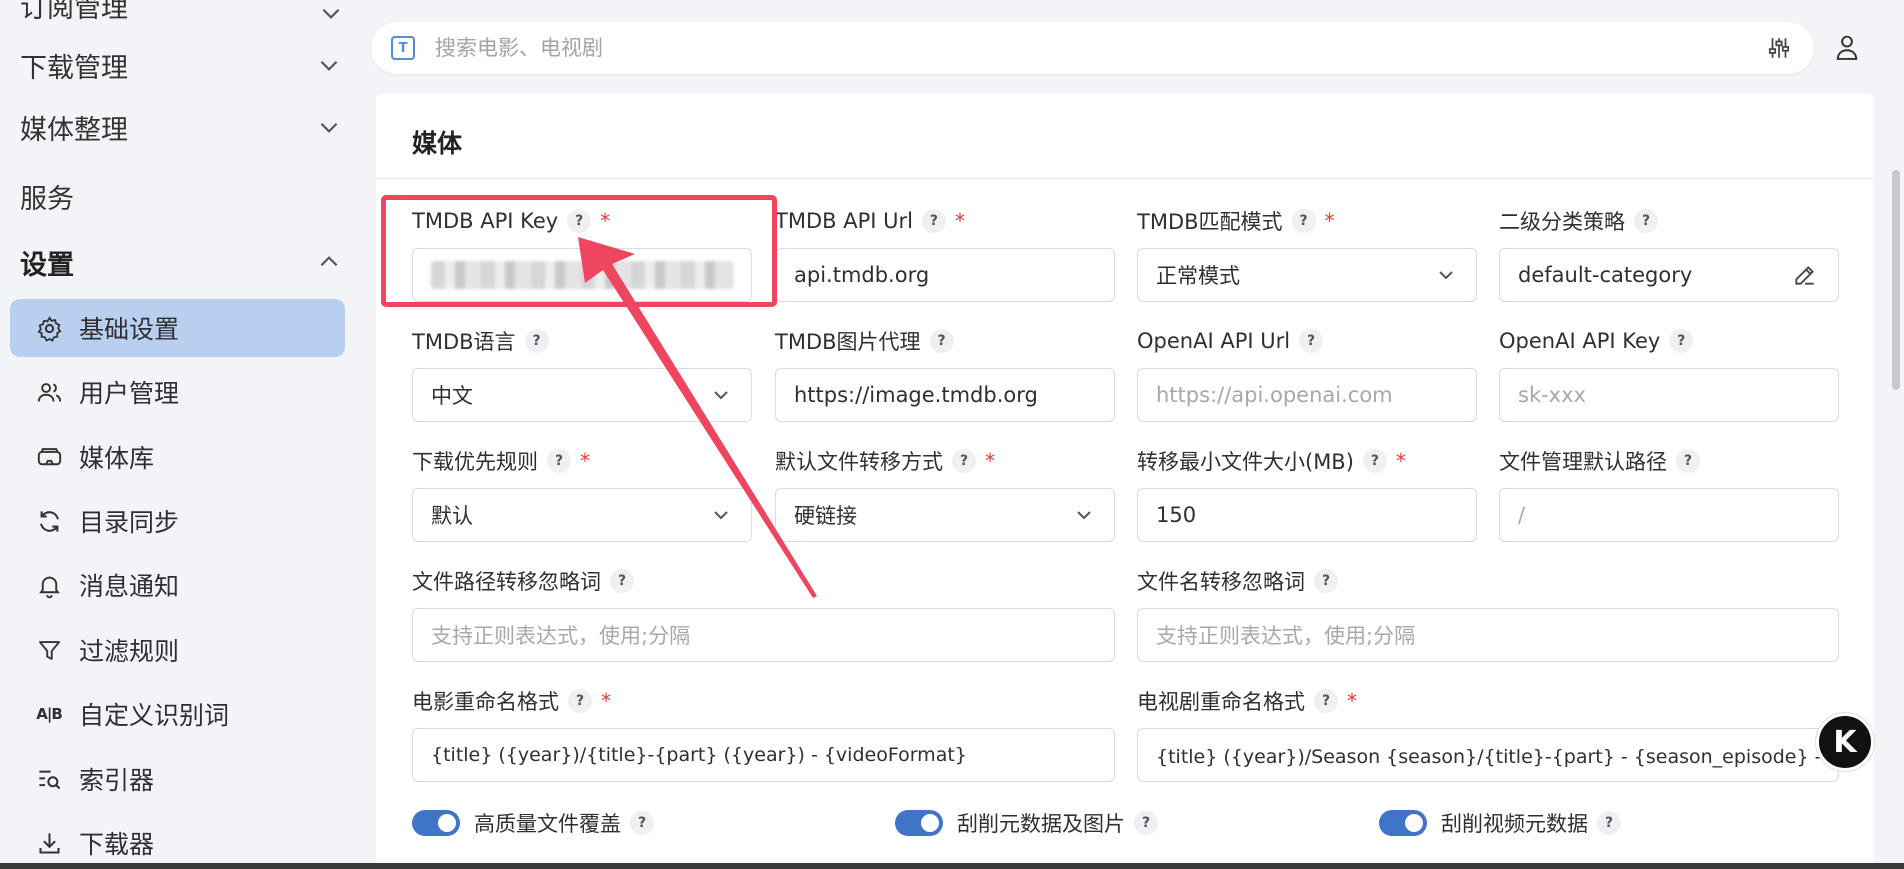 Image resolution: width=1904 pixels, height=869 pixels. Describe the element at coordinates (1896, 280) in the screenshot. I see `scrollbar-thumb` at that location.